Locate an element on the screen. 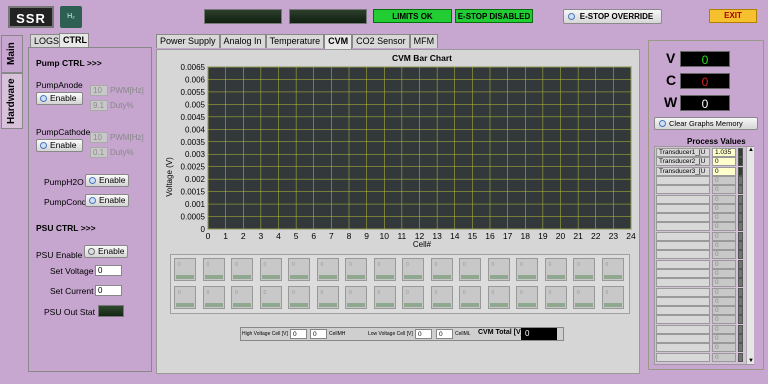  pump-cathode-enable-button: Enable is located at coordinates (59, 145).